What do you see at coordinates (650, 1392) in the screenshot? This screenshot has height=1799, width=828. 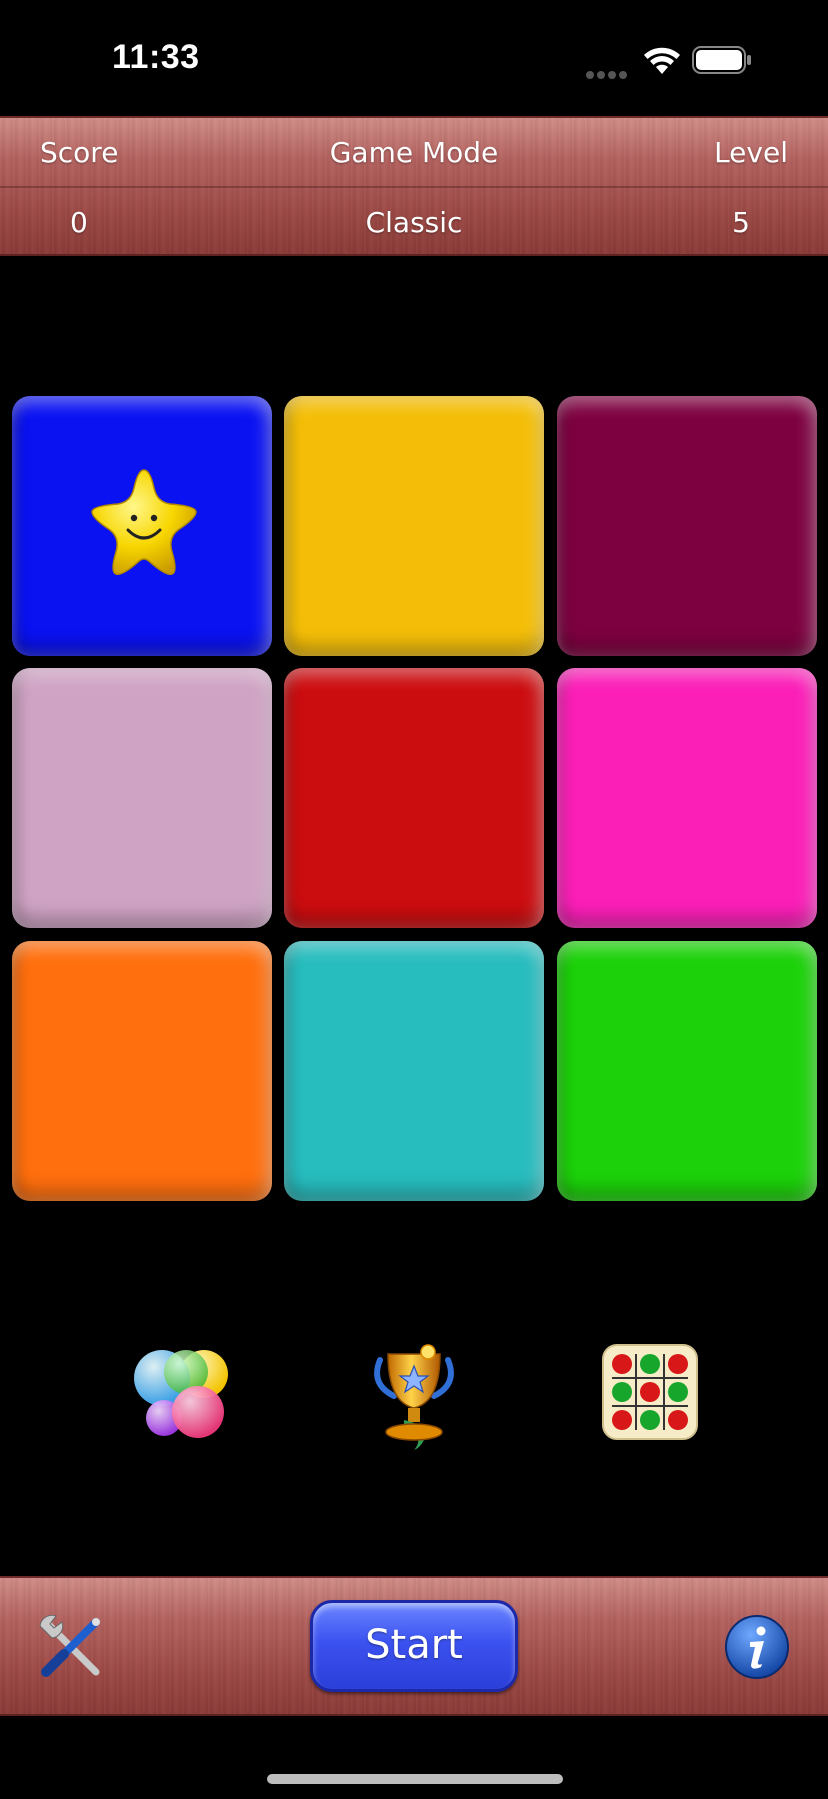 I see `board-icon` at bounding box center [650, 1392].